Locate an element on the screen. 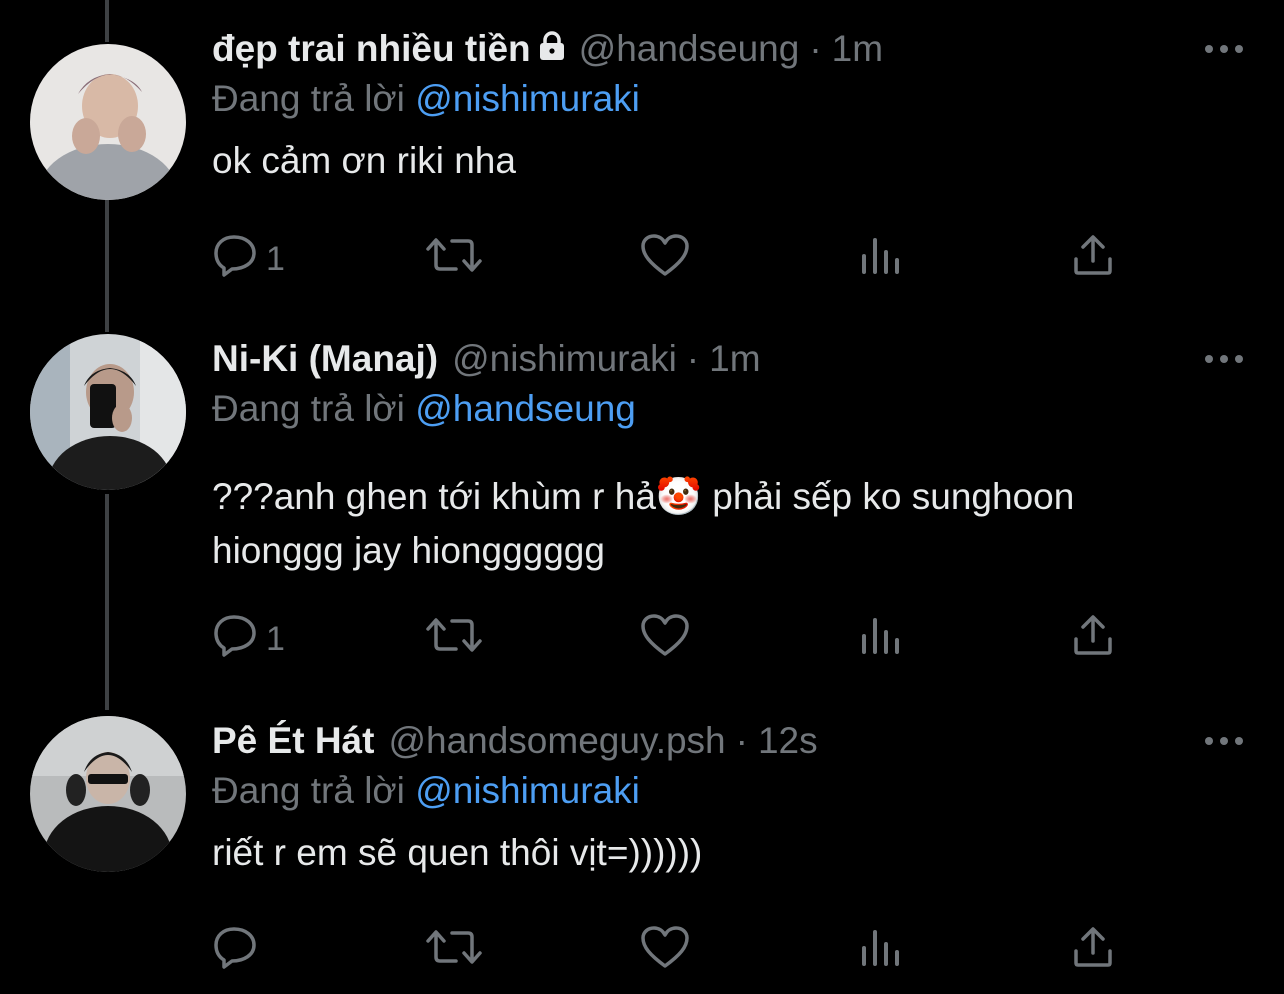  avatar-handseung-image is located at coordinates (108, 122).